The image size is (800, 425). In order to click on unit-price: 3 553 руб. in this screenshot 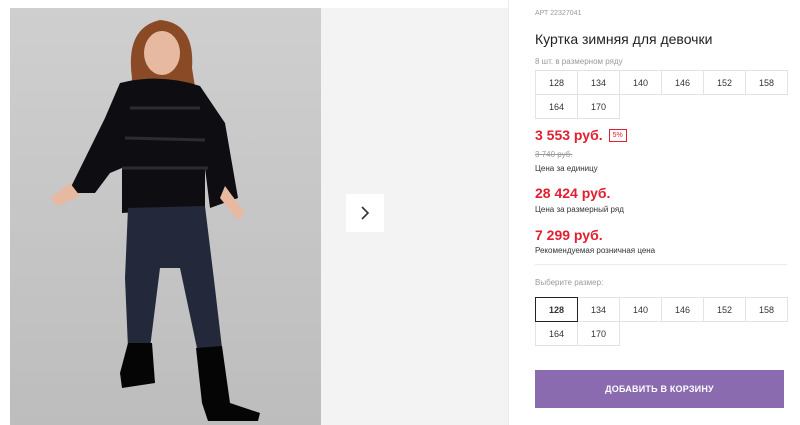, I will do `click(569, 135)`.